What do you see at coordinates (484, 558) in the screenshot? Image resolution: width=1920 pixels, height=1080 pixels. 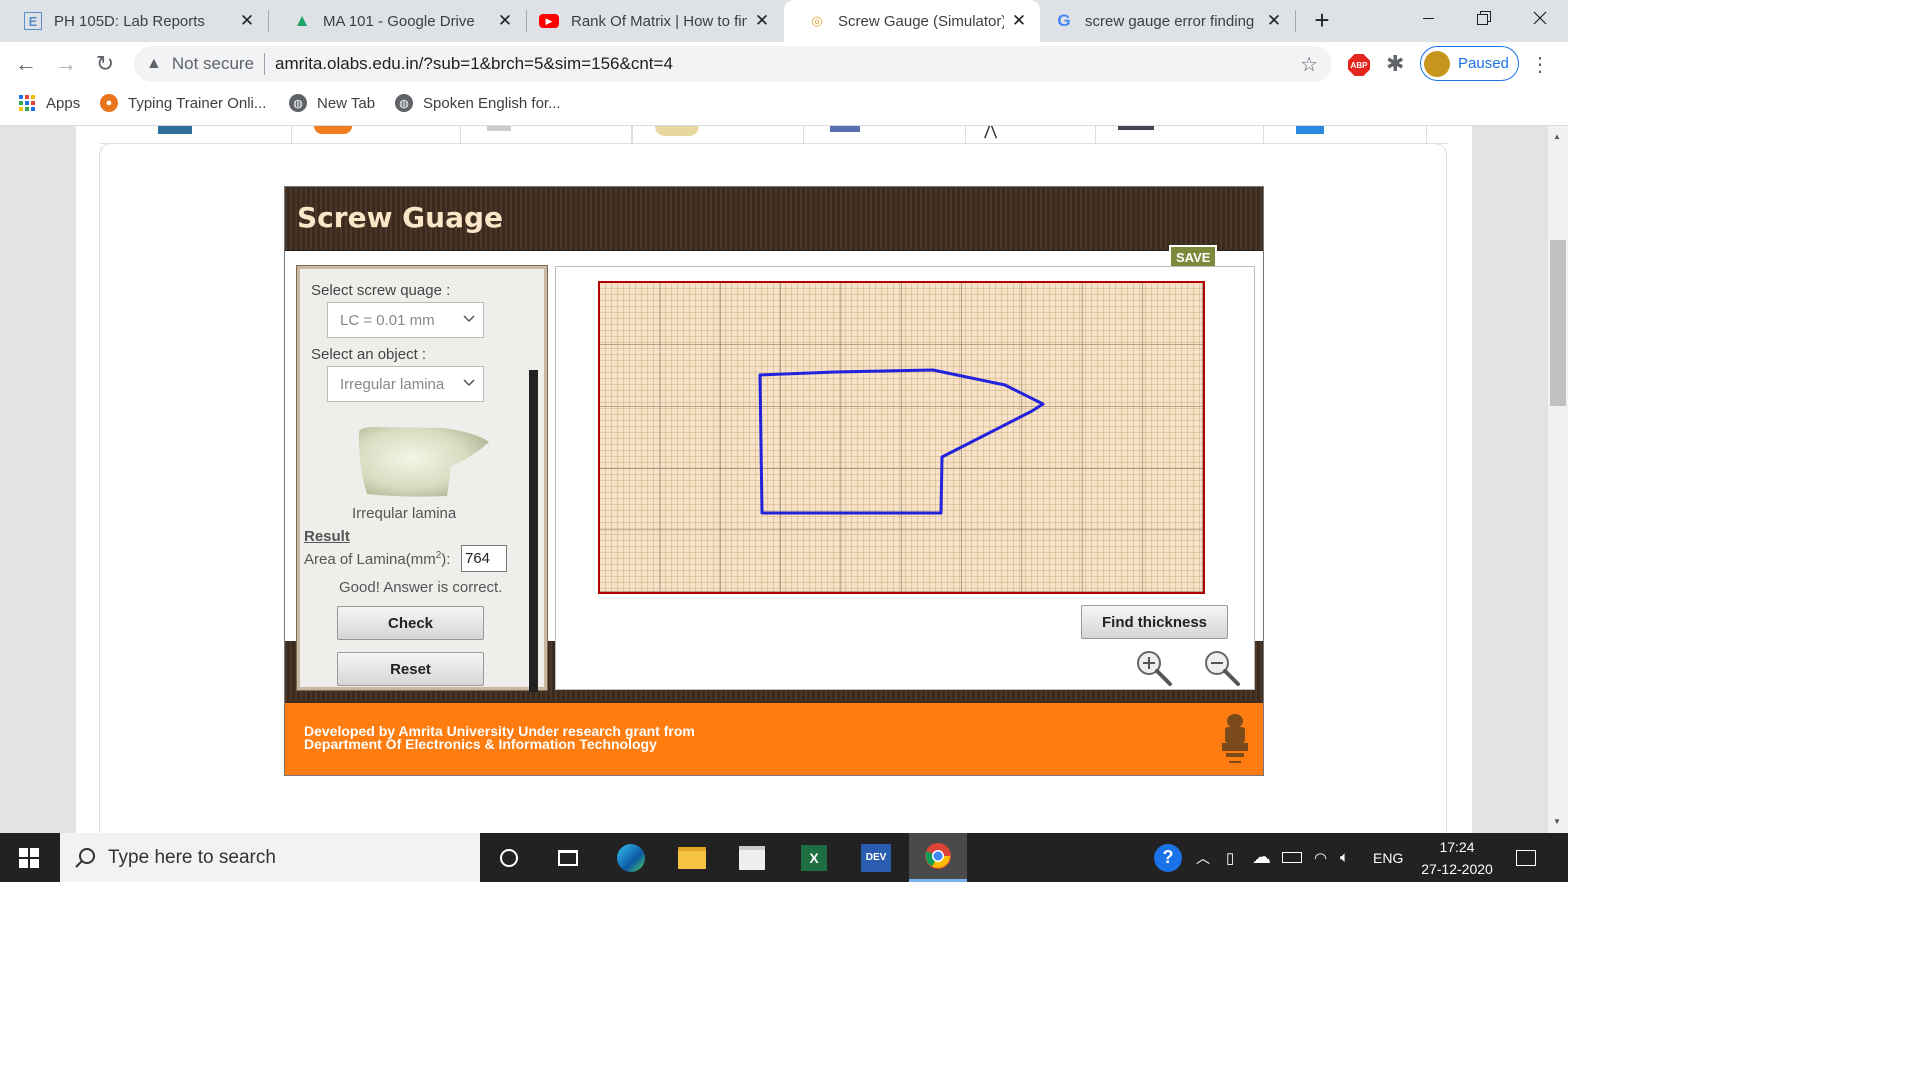 I see `area-input` at bounding box center [484, 558].